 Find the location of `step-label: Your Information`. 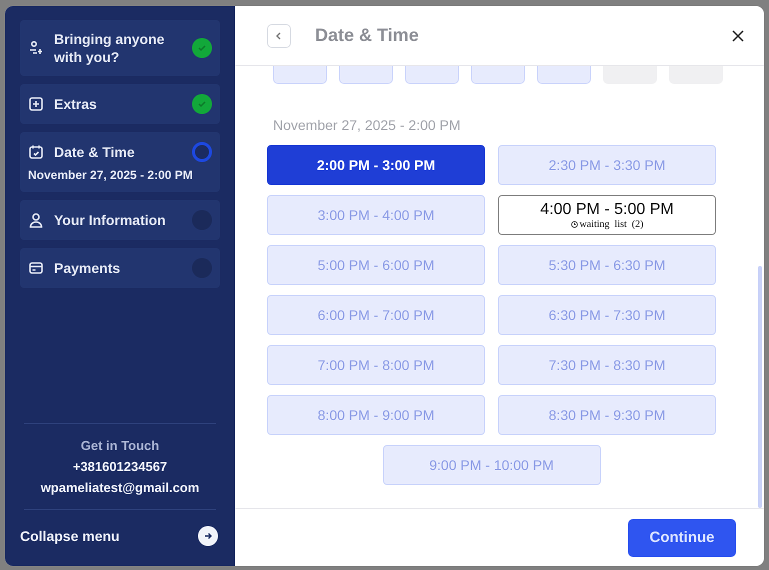

step-label: Your Information is located at coordinates (110, 220).